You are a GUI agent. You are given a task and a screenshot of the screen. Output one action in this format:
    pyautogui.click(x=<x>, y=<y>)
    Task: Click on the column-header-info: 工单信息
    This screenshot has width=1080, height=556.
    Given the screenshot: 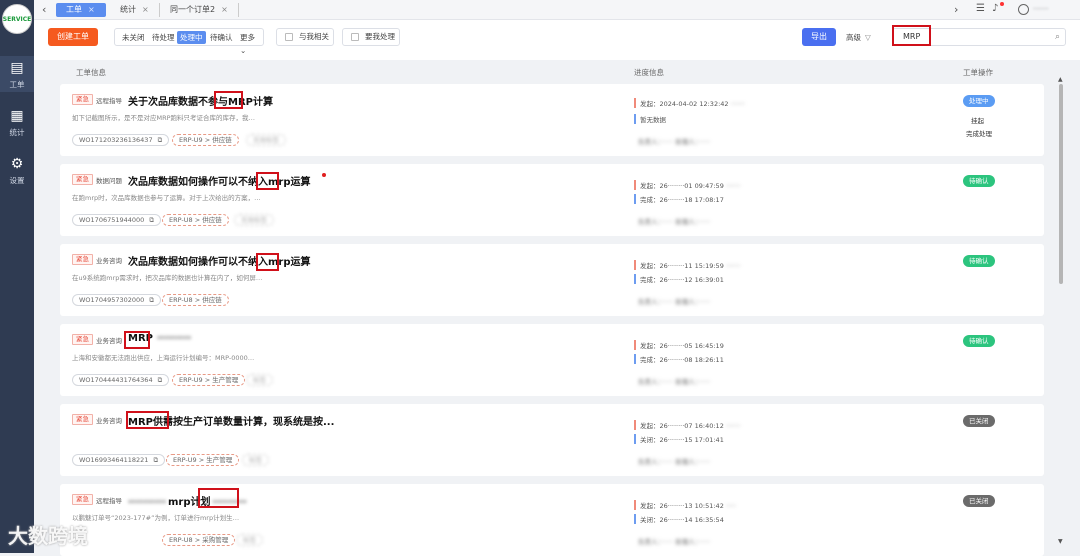 What is the action you would take?
    pyautogui.click(x=91, y=72)
    